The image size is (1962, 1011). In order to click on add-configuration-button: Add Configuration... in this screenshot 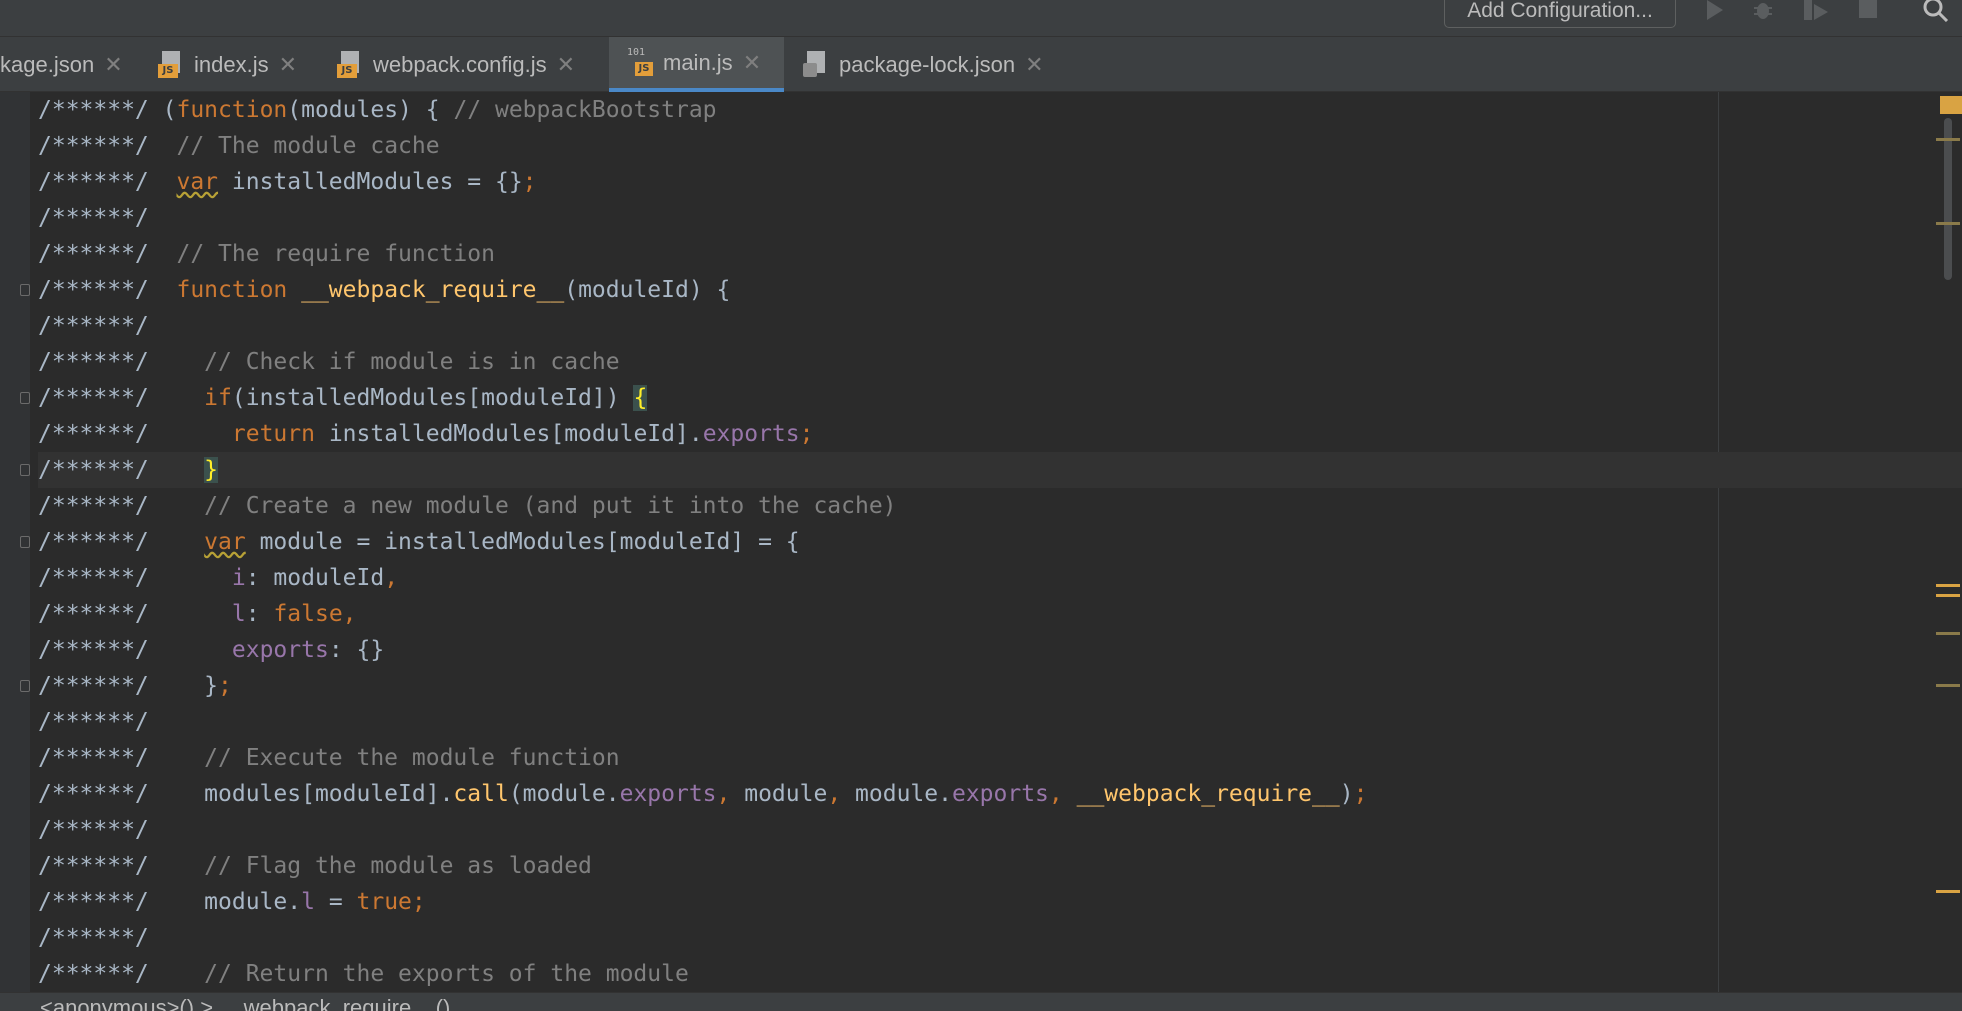, I will do `click(1560, 14)`.